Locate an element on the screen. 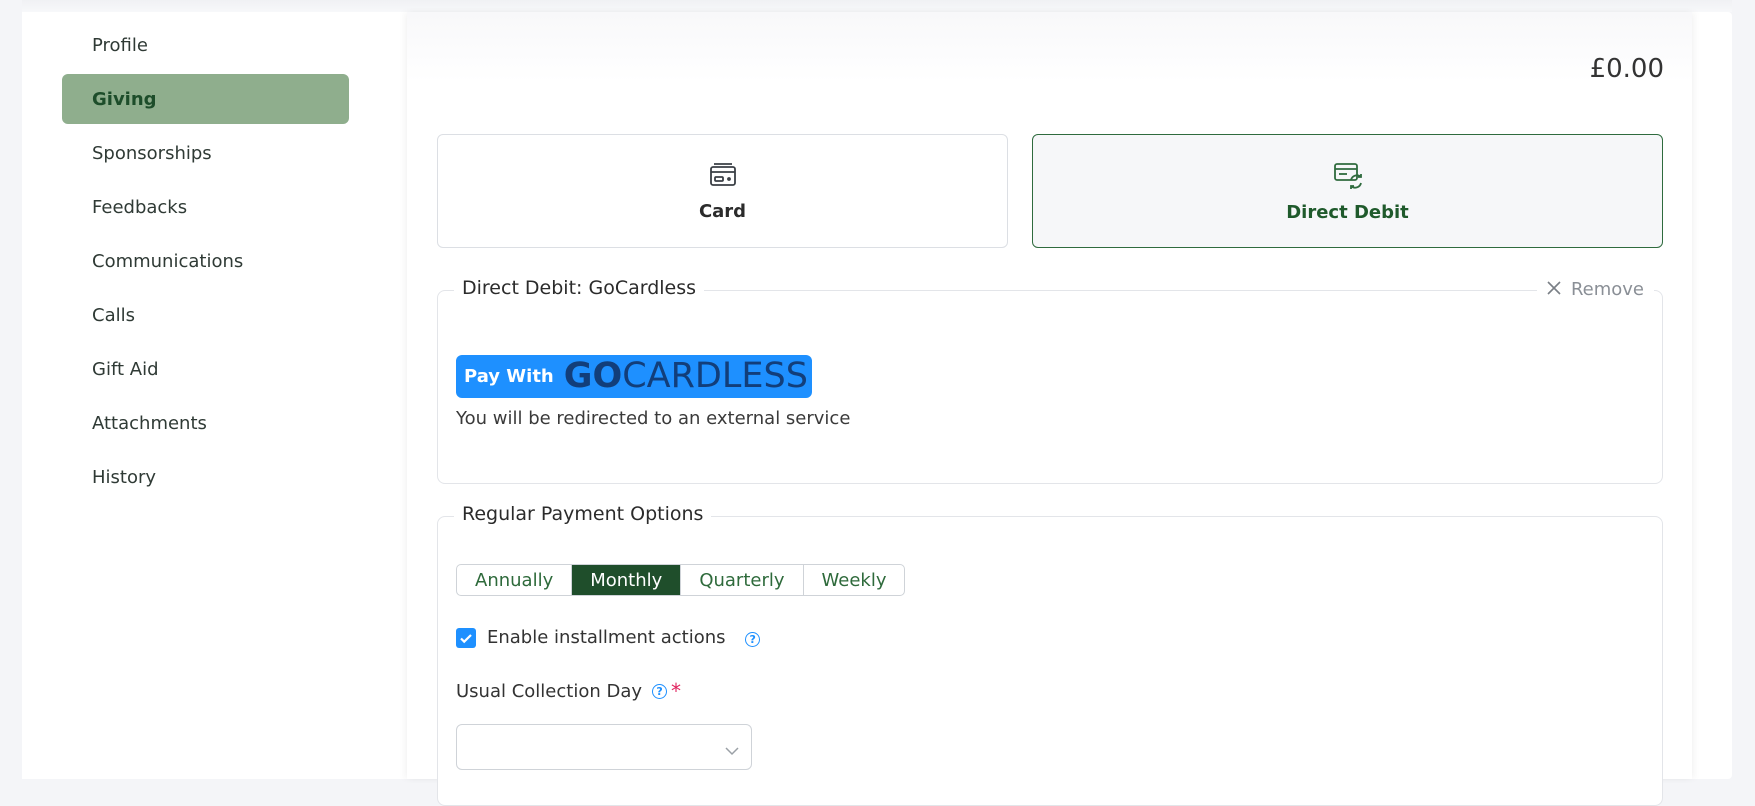  enable-installments-text: Enable installment actions is located at coordinates (606, 637).